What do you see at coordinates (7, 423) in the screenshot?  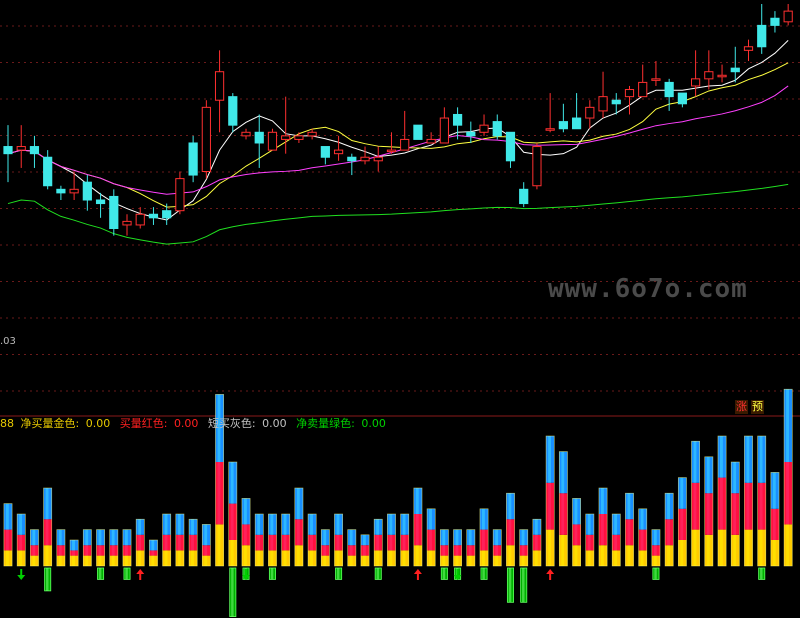 I see `legend-prefix: 88` at bounding box center [7, 423].